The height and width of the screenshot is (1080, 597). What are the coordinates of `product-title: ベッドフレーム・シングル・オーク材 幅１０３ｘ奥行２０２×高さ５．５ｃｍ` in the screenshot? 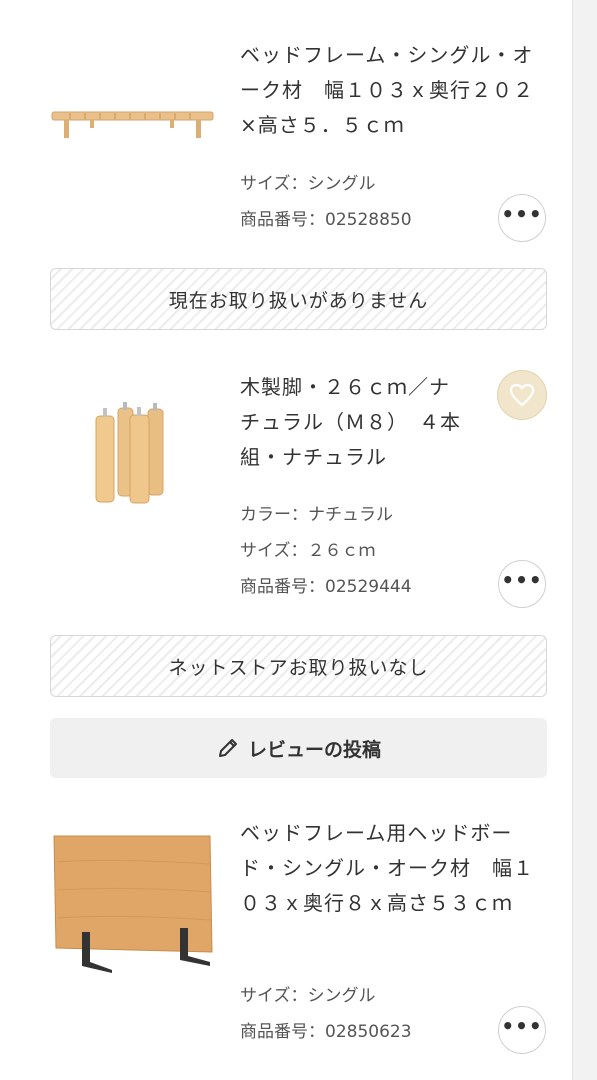 It's located at (390, 90).